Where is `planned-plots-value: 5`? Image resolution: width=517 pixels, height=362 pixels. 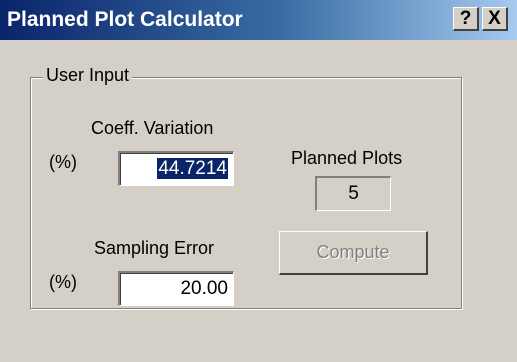
planned-plots-value: 5 is located at coordinates (353, 193).